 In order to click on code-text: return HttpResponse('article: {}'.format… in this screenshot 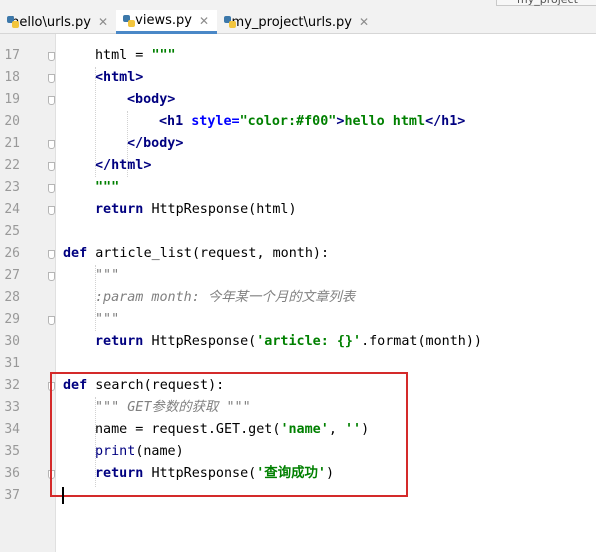, I will do `click(288, 342)`.